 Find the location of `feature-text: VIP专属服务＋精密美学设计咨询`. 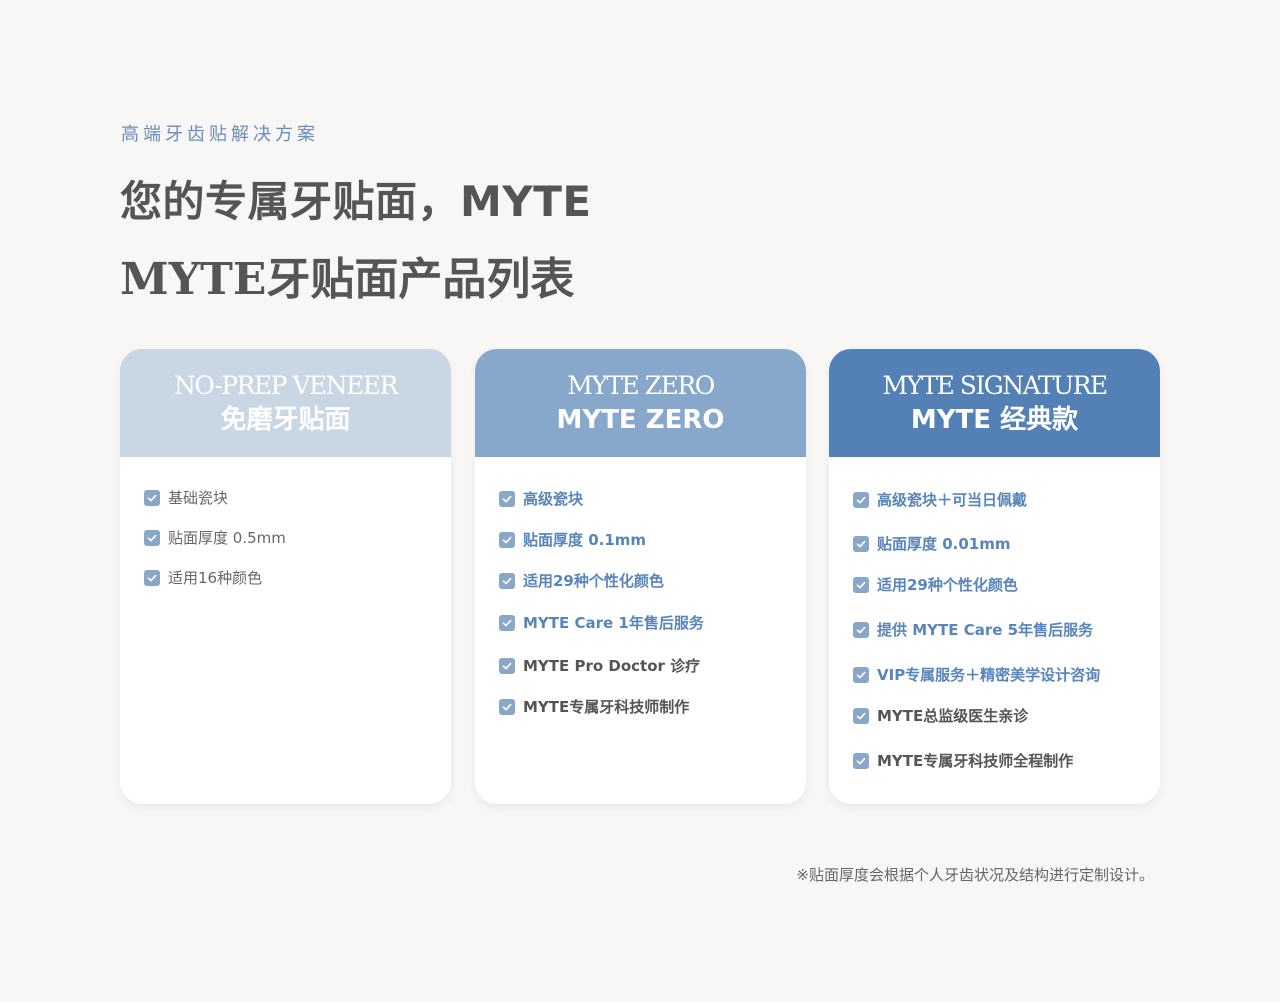

feature-text: VIP专属服务＋精密美学设计咨询 is located at coordinates (989, 675).